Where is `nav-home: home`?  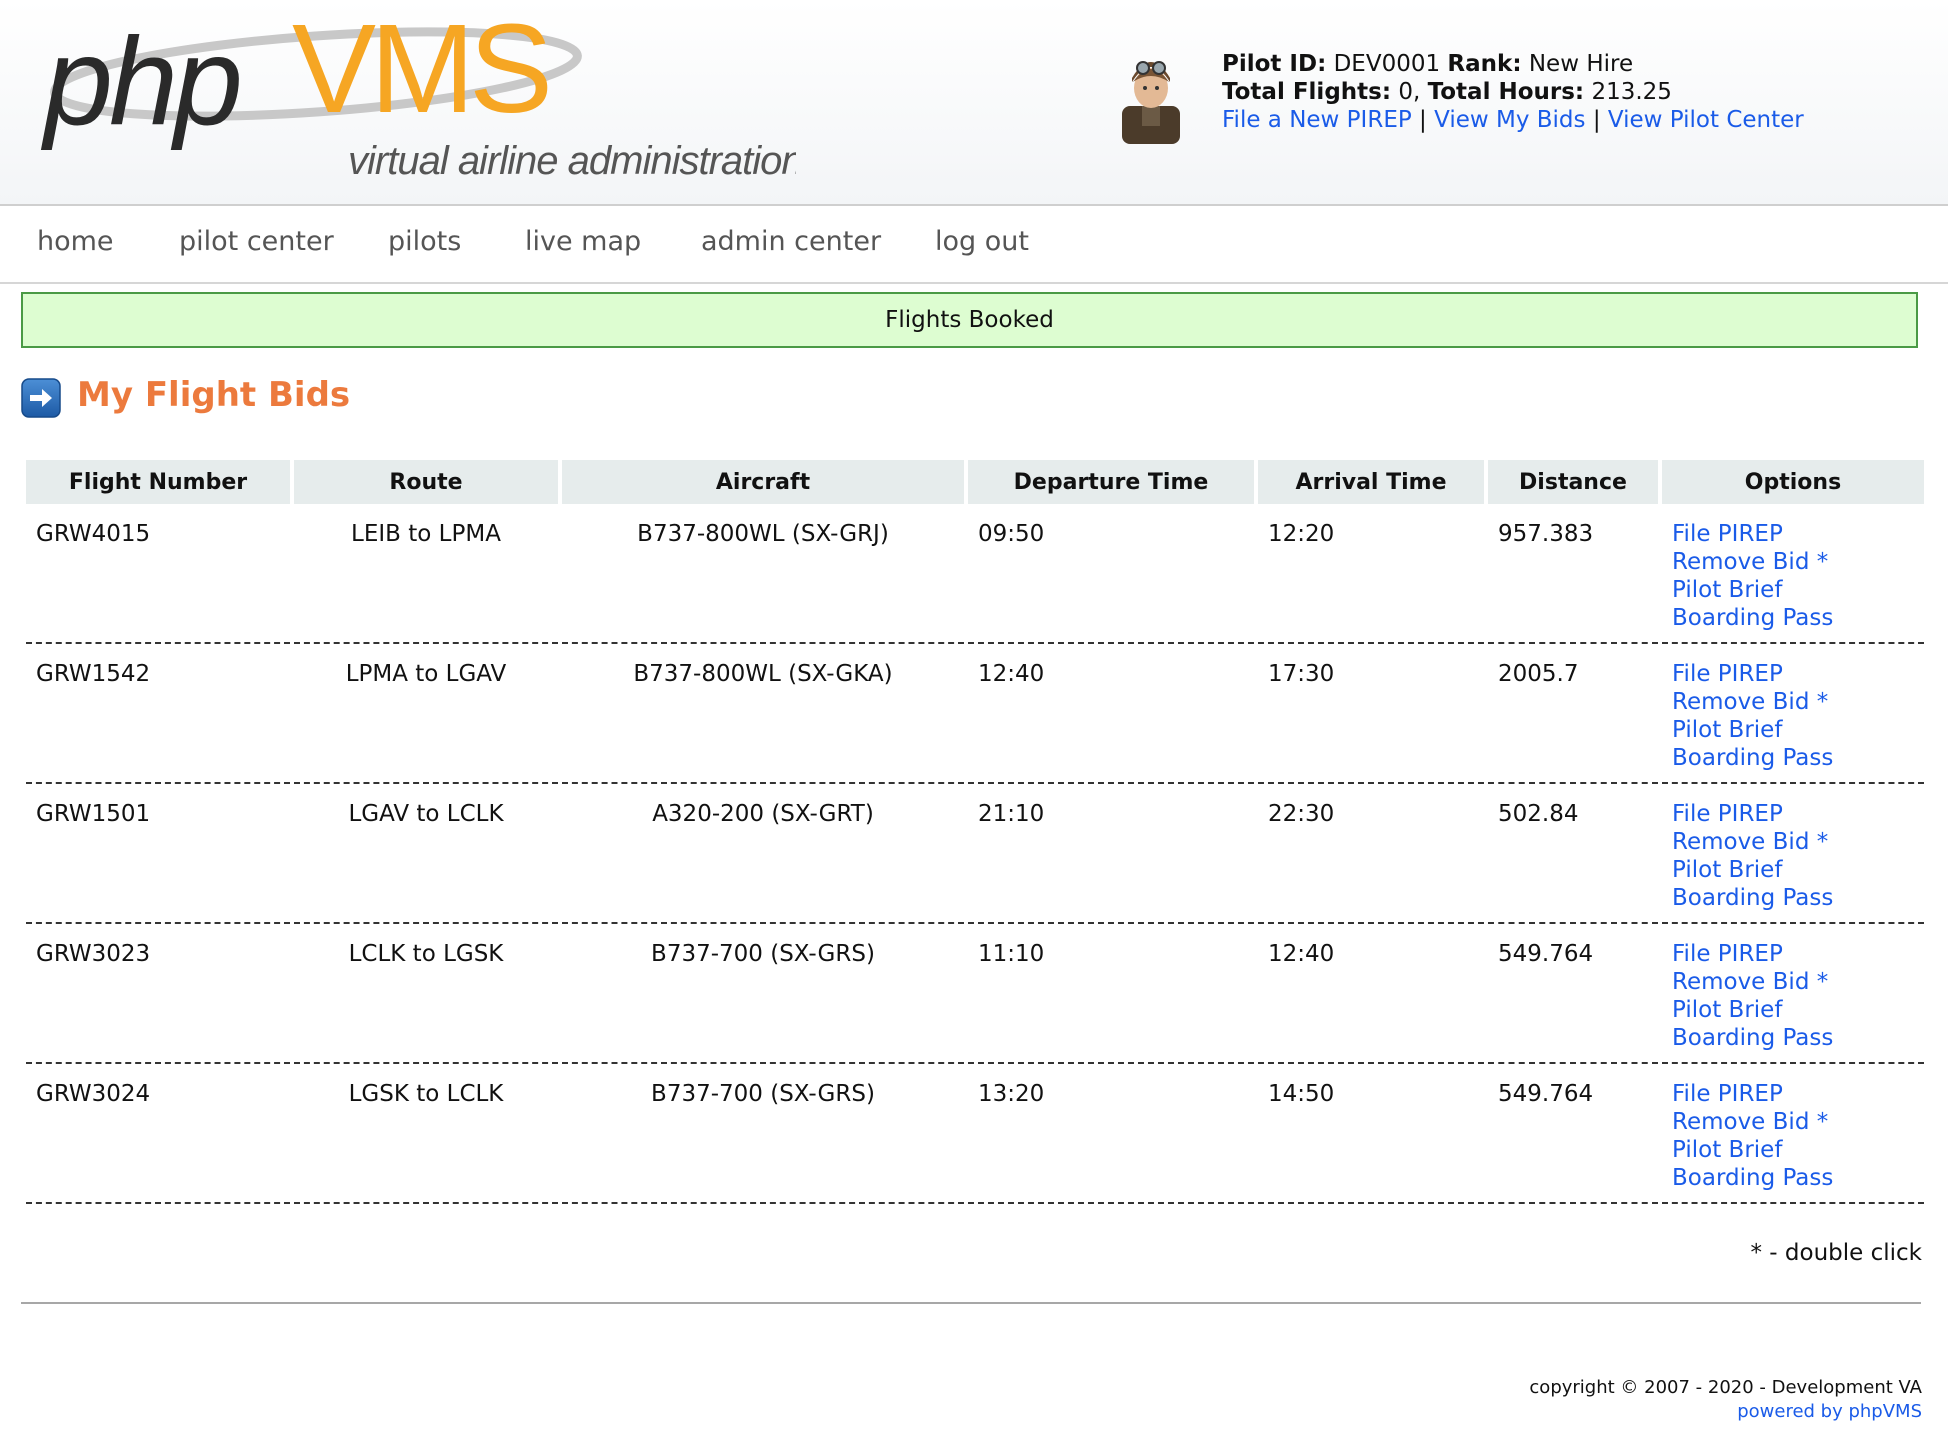 nav-home: home is located at coordinates (75, 241).